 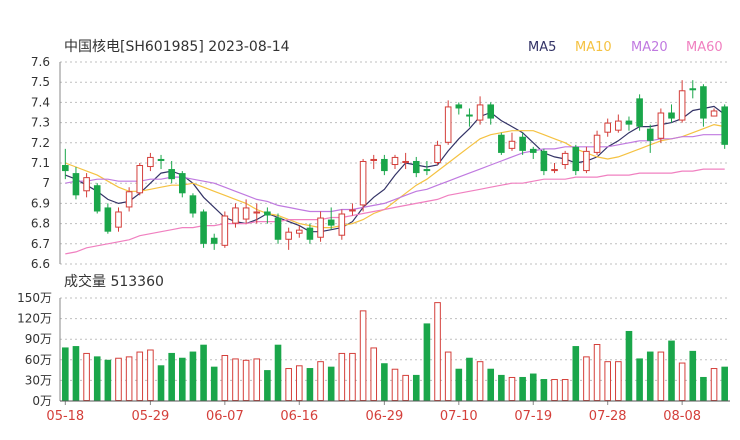 I want to click on price-tick-label: 7.4, so click(x=40, y=102).